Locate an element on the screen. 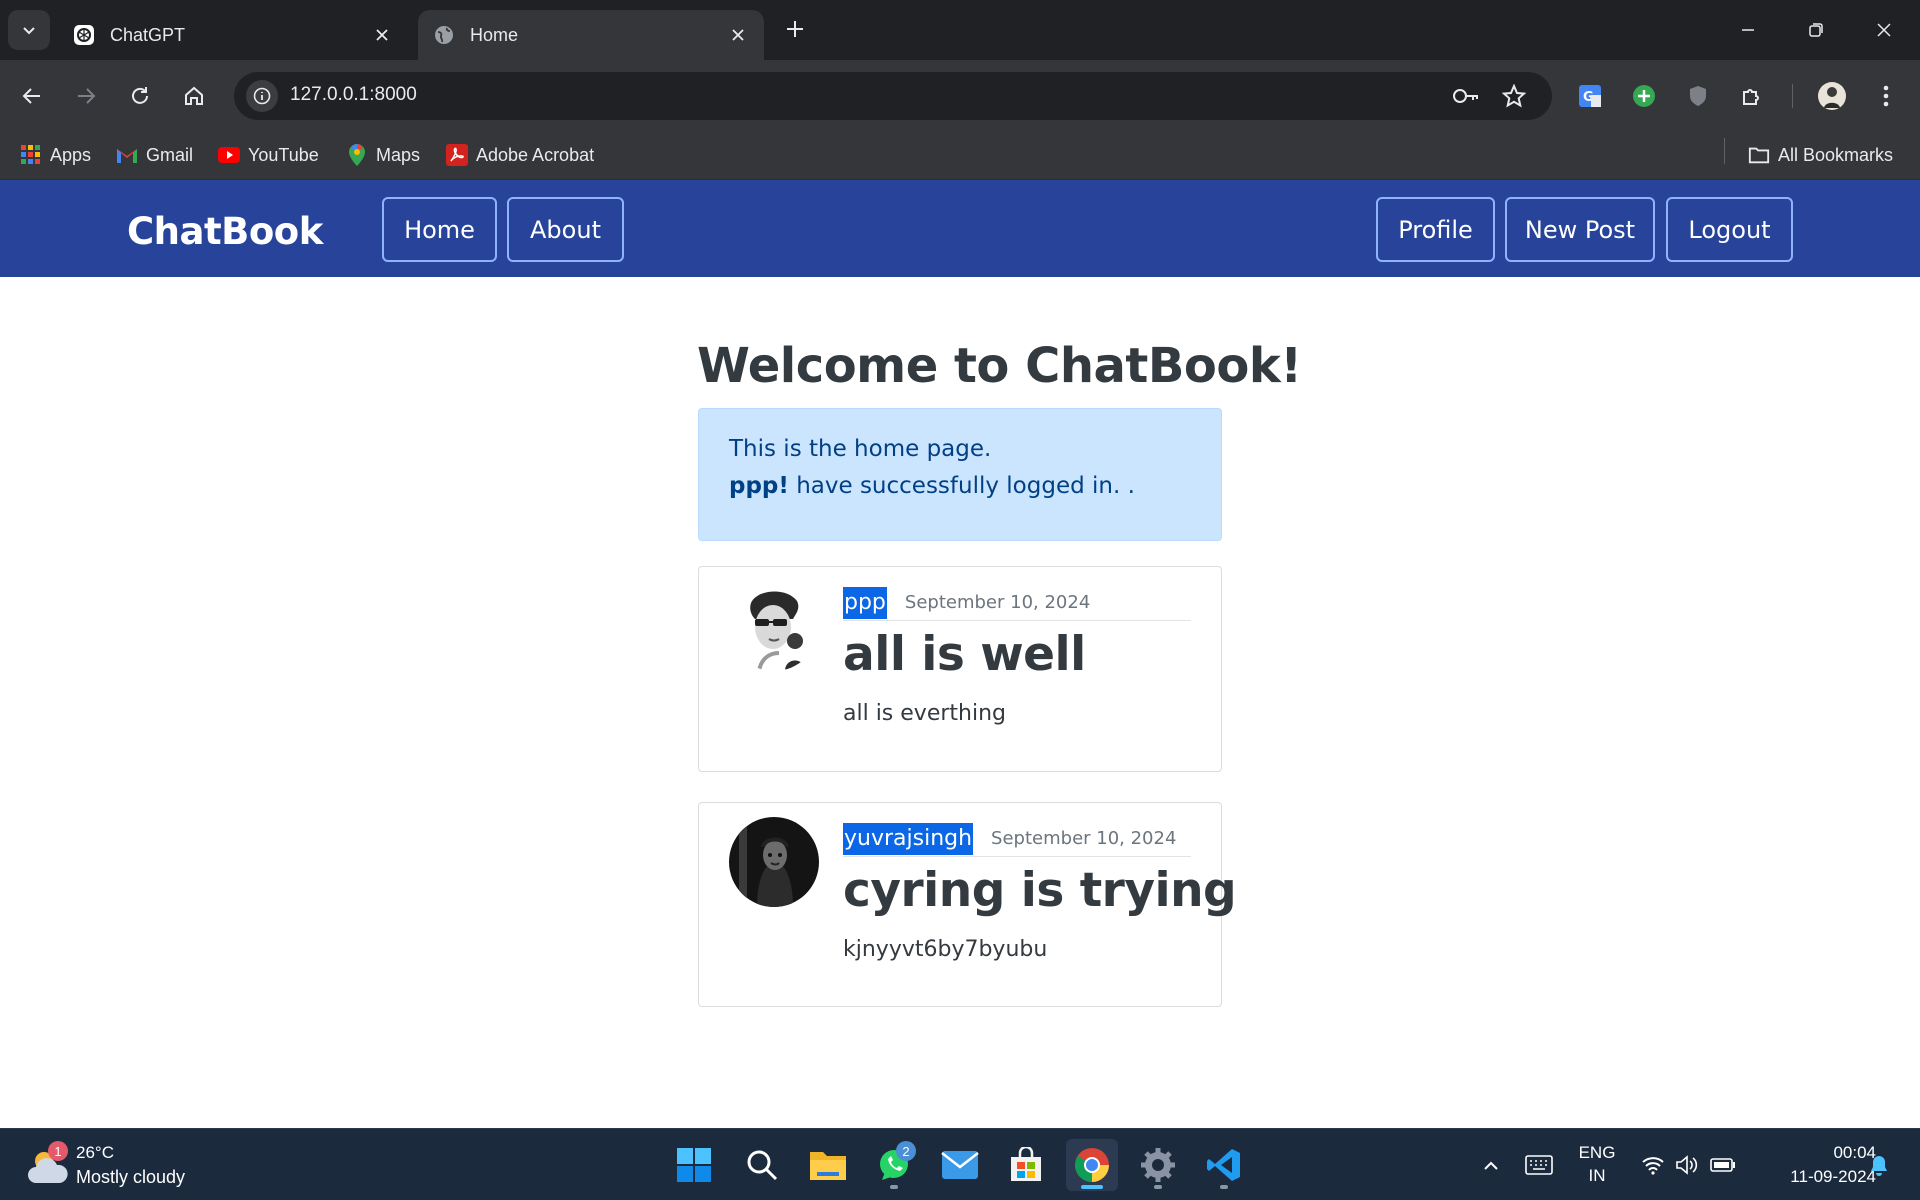  tab-chatgpt: ChatGPT is located at coordinates (233, 35).